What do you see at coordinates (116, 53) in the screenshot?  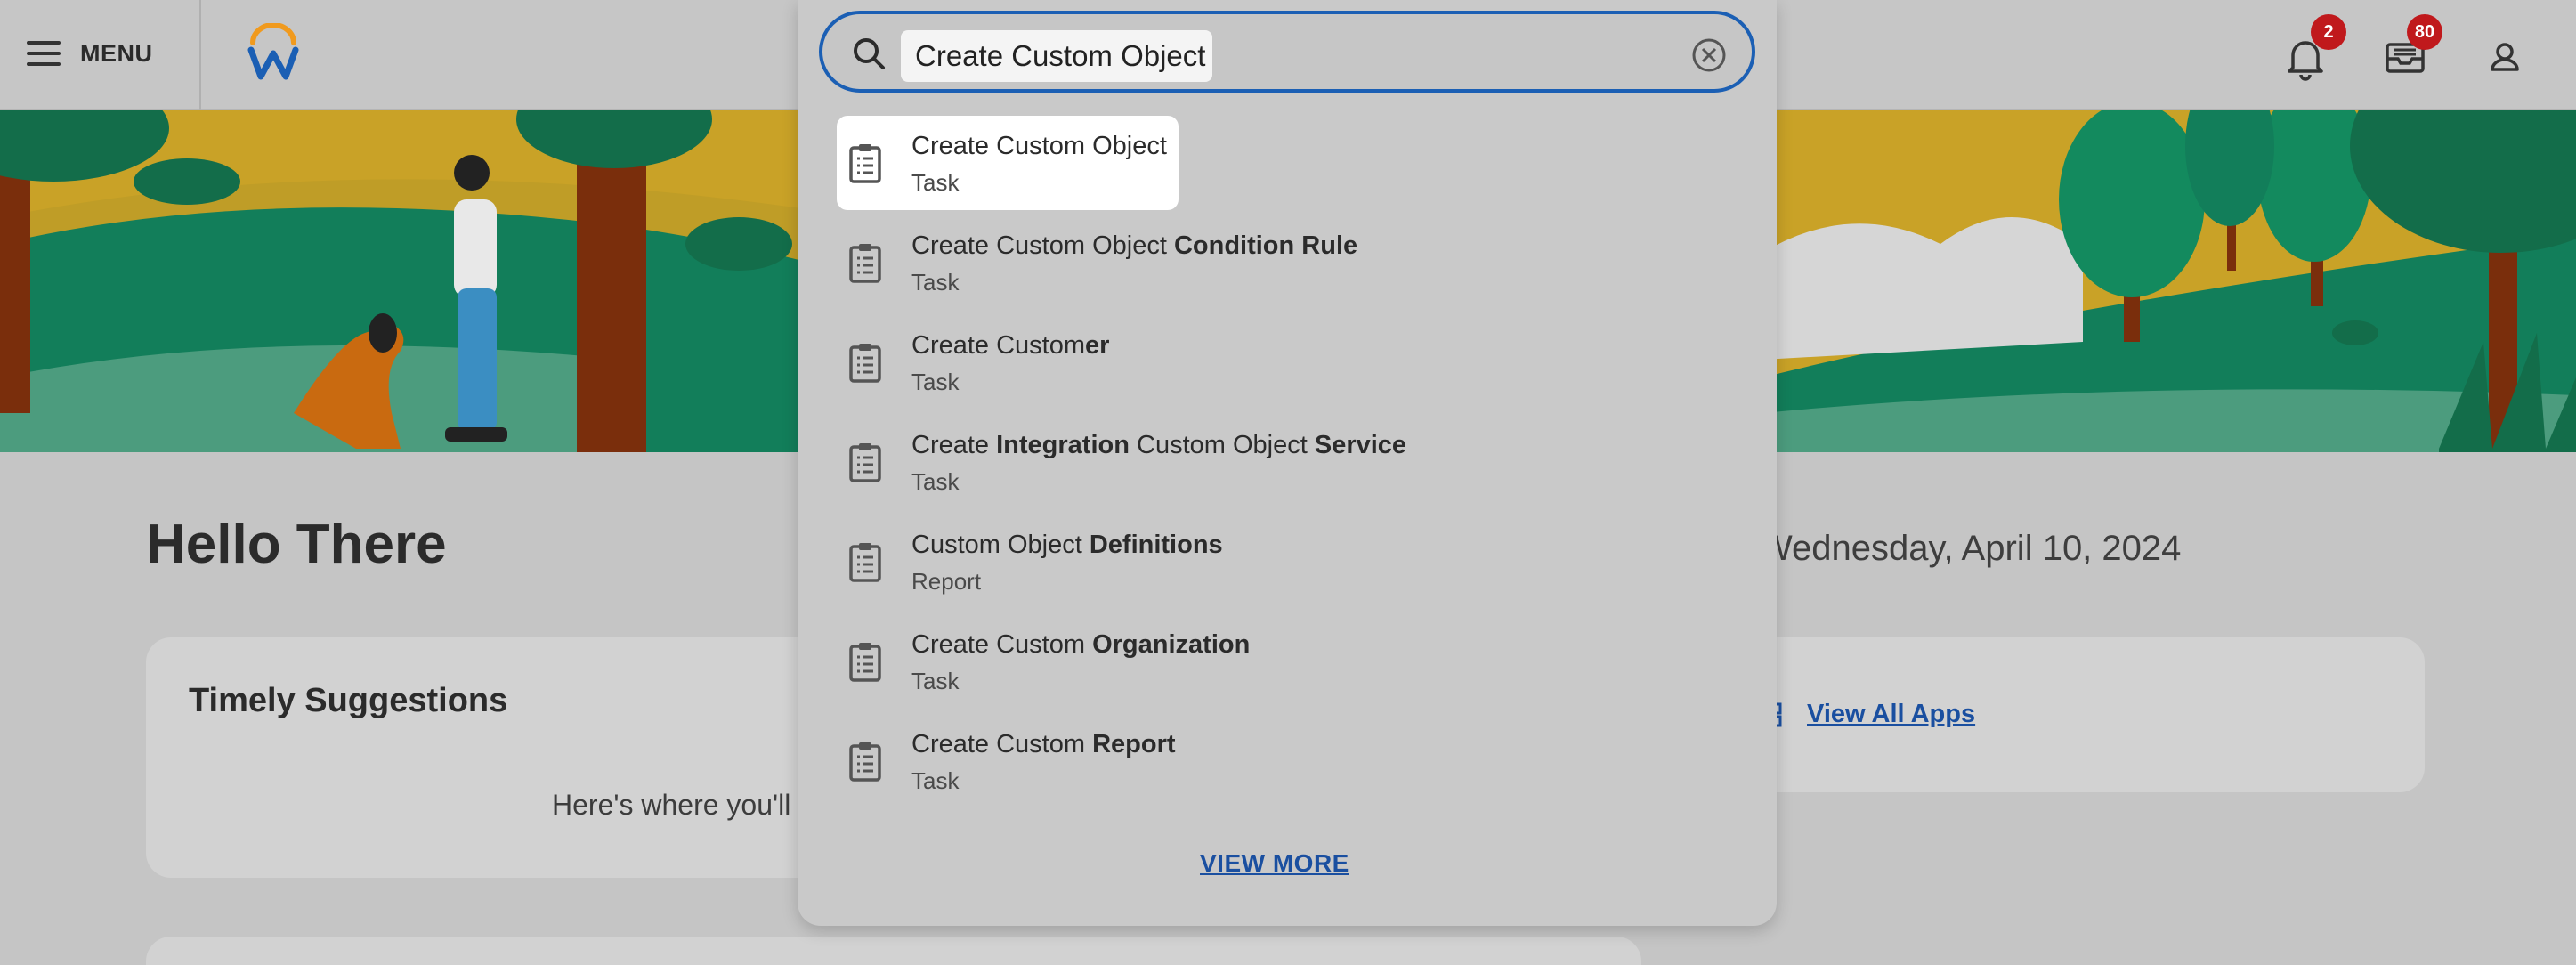 I see `menu-label: MENU` at bounding box center [116, 53].